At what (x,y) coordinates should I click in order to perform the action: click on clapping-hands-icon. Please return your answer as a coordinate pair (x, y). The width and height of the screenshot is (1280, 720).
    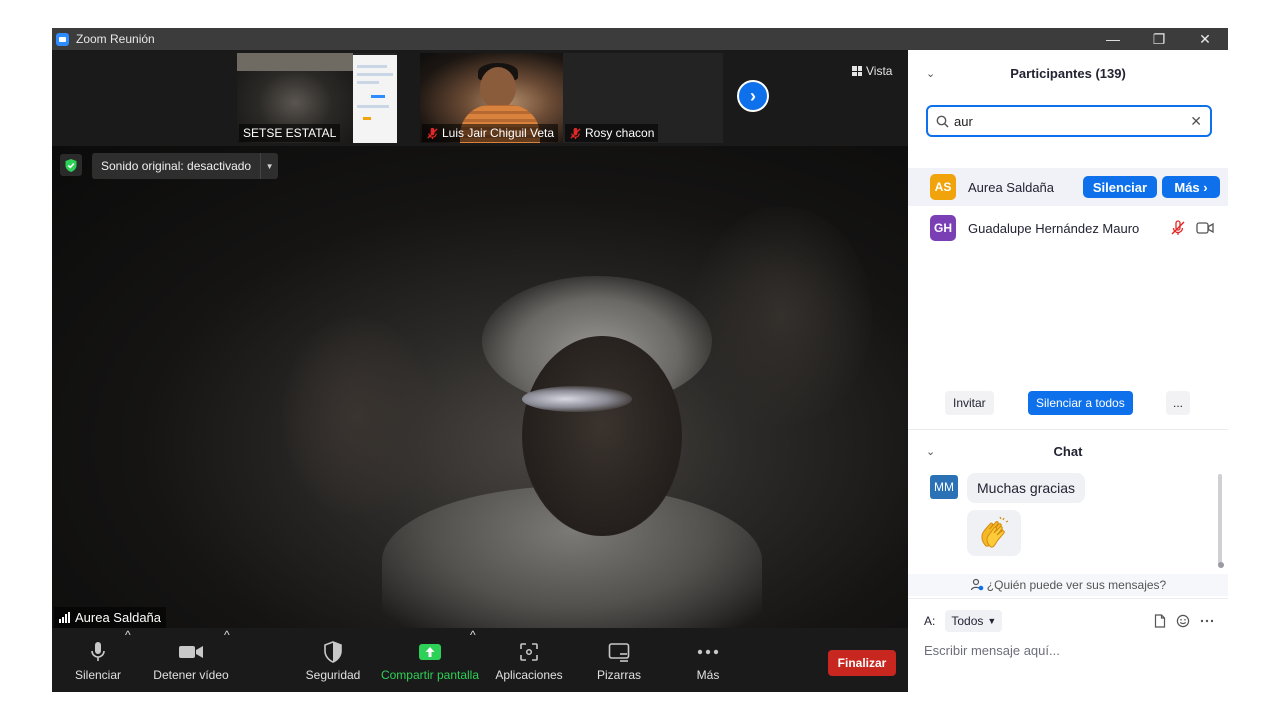
    Looking at the image, I should click on (995, 532).